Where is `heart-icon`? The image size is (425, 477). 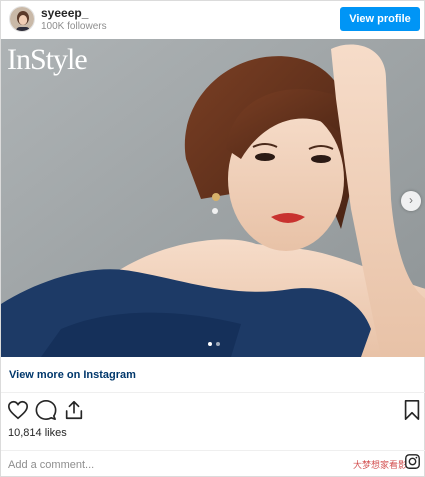 heart-icon is located at coordinates (18, 410).